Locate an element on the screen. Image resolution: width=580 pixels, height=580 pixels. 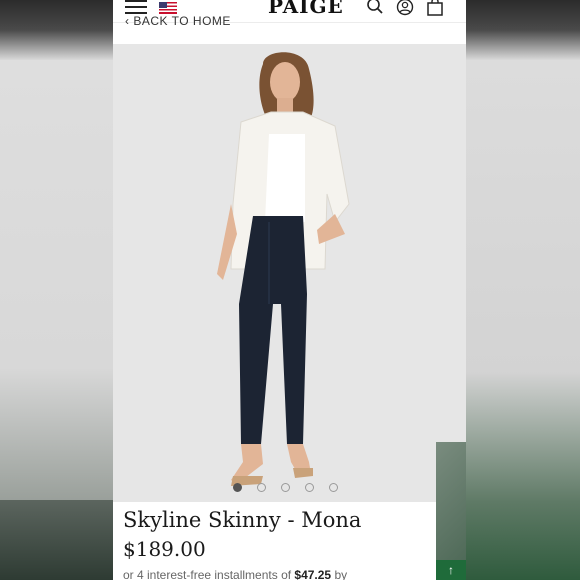
installments-prefix: or 4 interest-free installments of is located at coordinates (209, 574).